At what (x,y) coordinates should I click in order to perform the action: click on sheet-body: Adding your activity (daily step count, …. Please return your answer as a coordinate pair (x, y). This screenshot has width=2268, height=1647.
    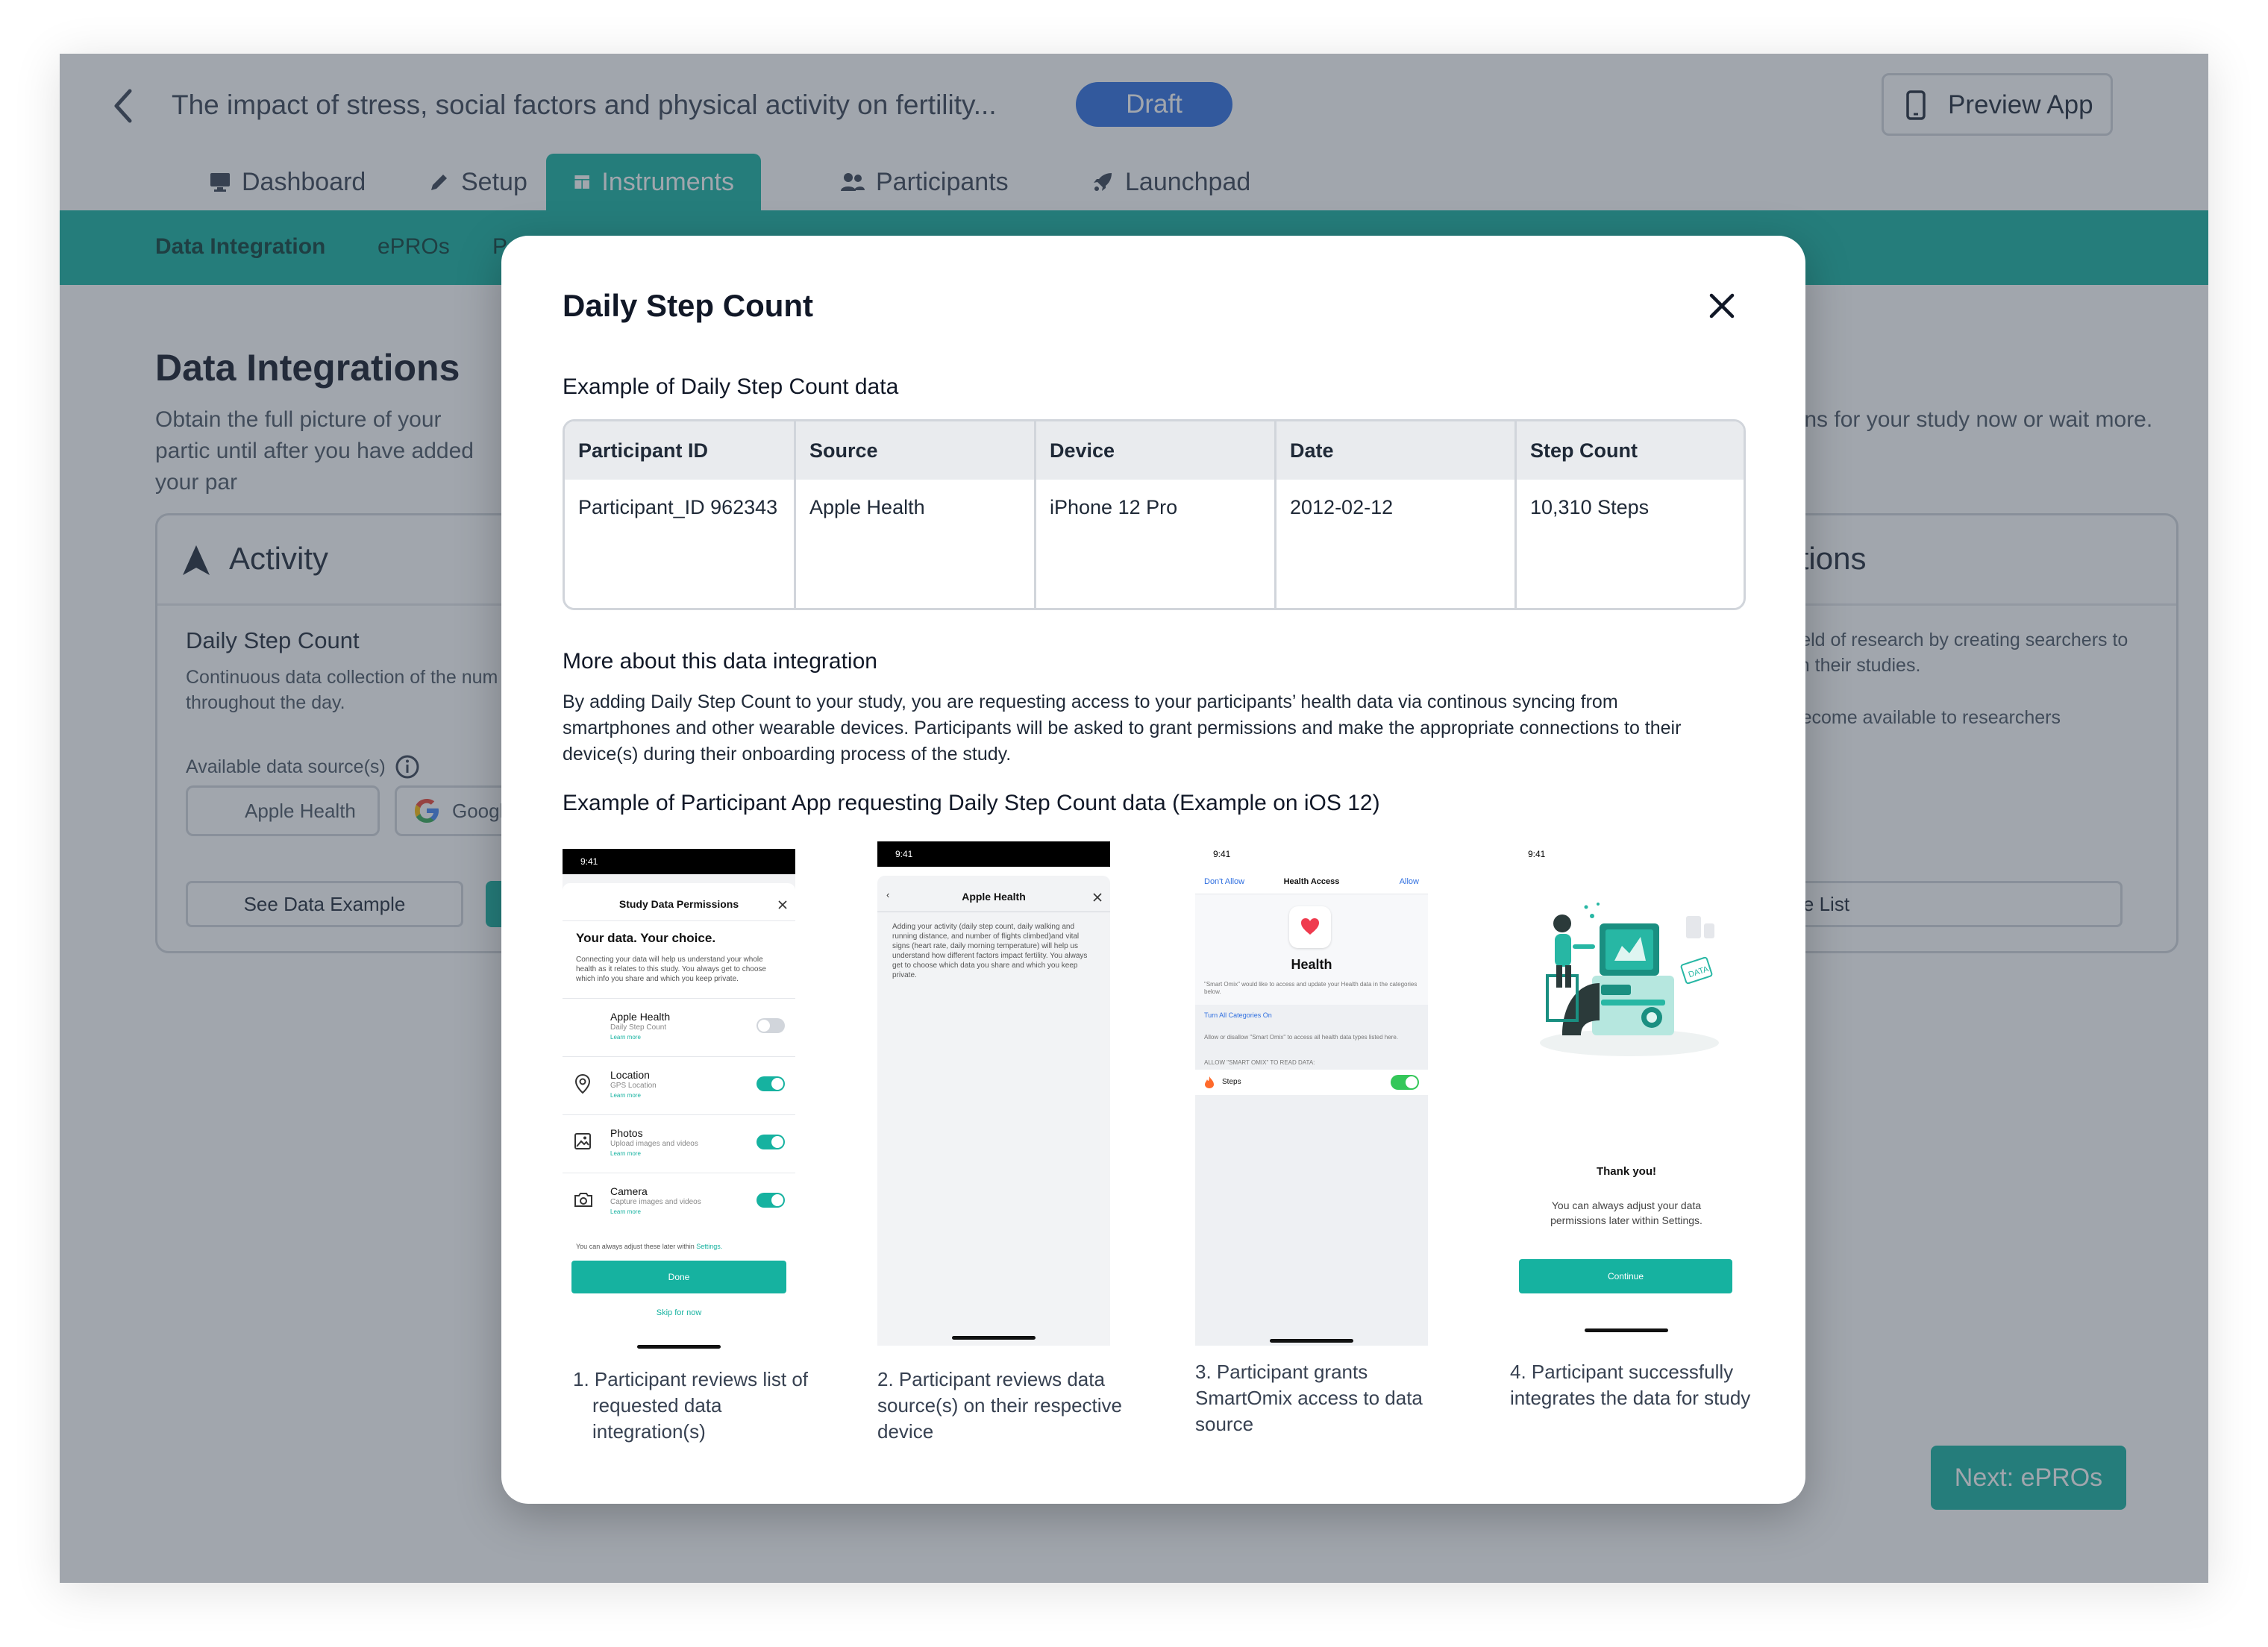
    Looking at the image, I should click on (990, 951).